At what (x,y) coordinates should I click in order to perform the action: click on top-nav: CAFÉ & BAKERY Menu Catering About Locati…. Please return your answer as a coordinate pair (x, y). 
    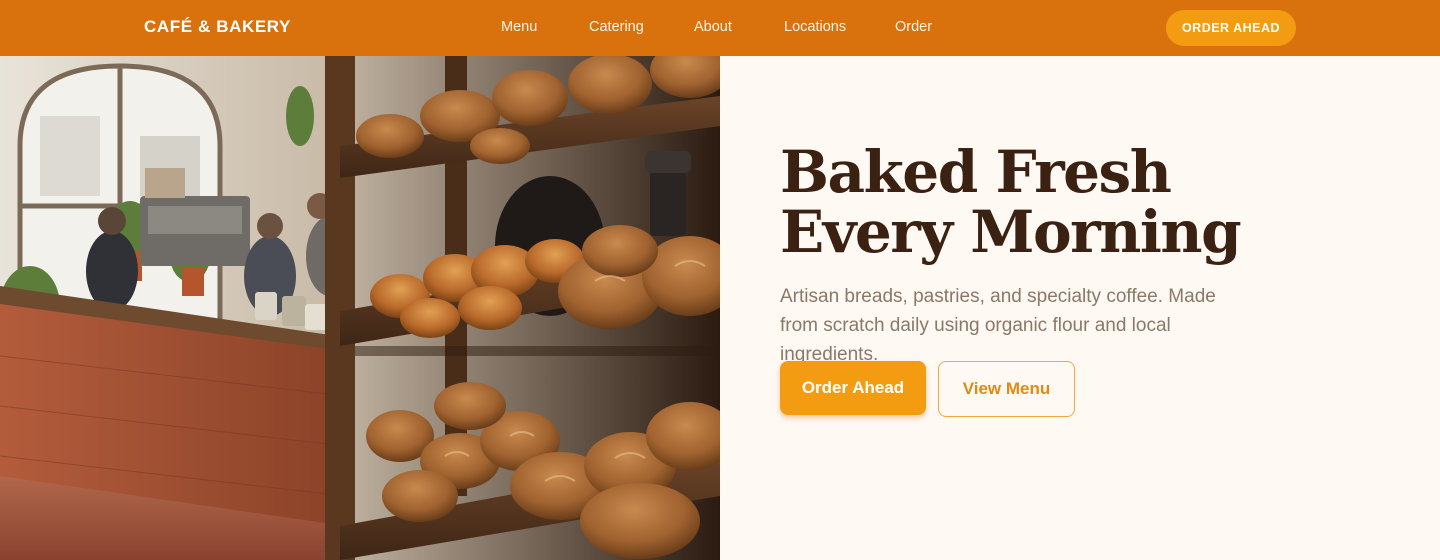
    Looking at the image, I should click on (720, 28).